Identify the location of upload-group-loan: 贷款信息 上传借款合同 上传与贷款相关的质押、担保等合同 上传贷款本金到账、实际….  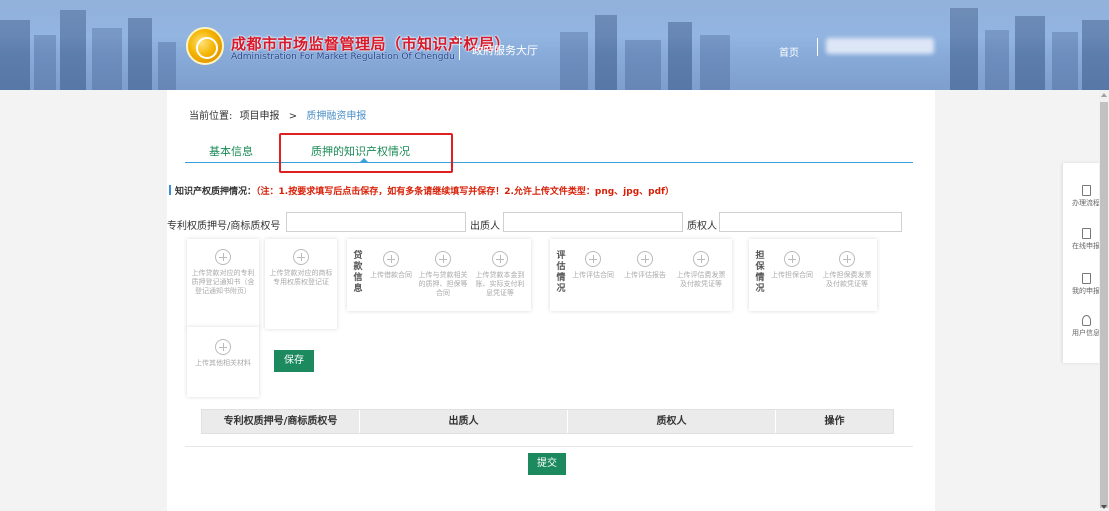
(439, 275).